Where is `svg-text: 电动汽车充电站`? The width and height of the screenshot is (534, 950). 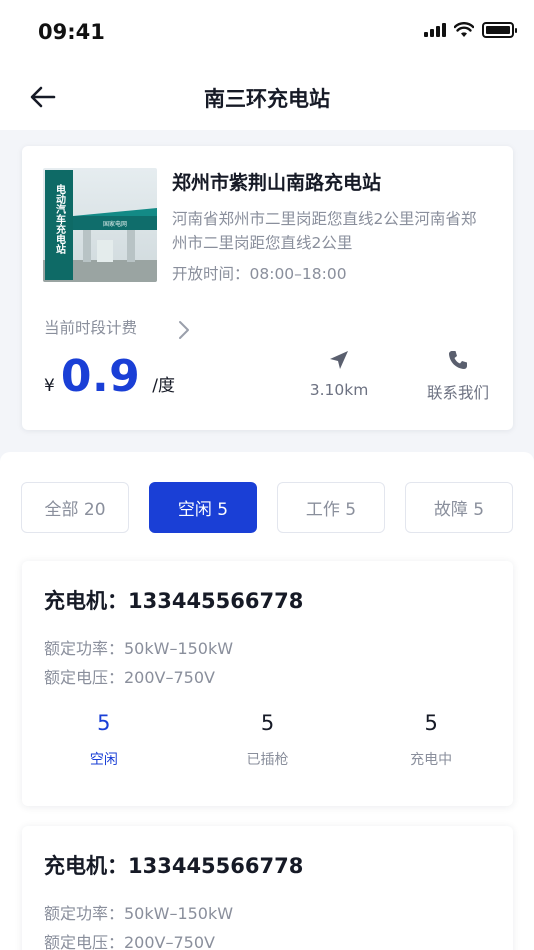 svg-text: 电动汽车充电站 is located at coordinates (60, 219).